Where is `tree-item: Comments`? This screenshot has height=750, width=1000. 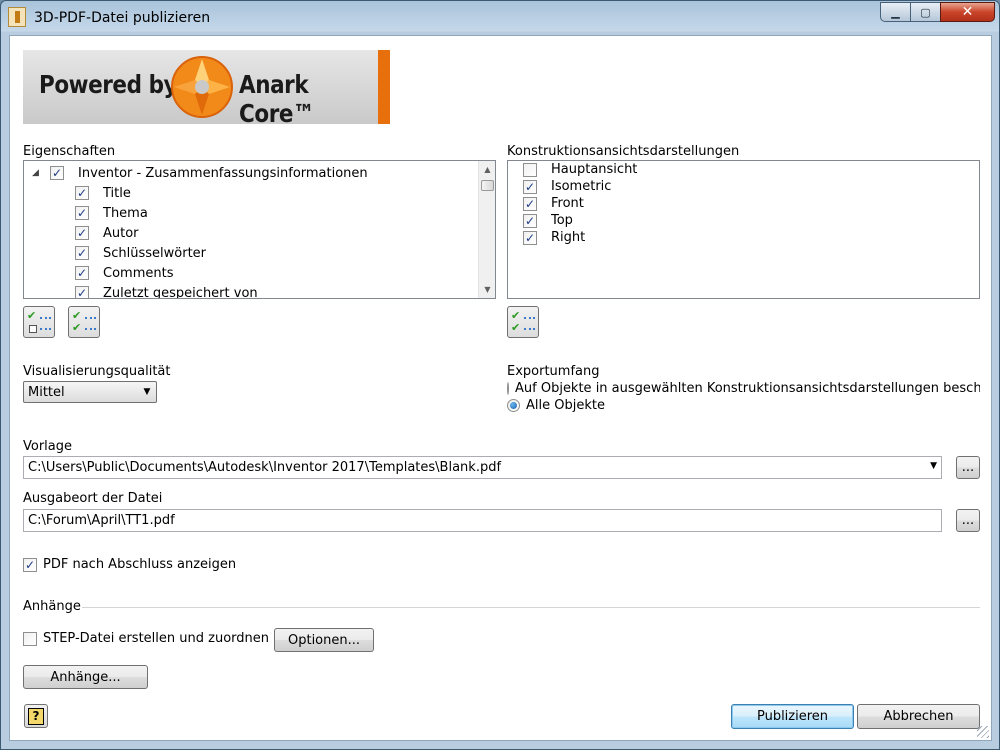
tree-item: Comments is located at coordinates (124, 273).